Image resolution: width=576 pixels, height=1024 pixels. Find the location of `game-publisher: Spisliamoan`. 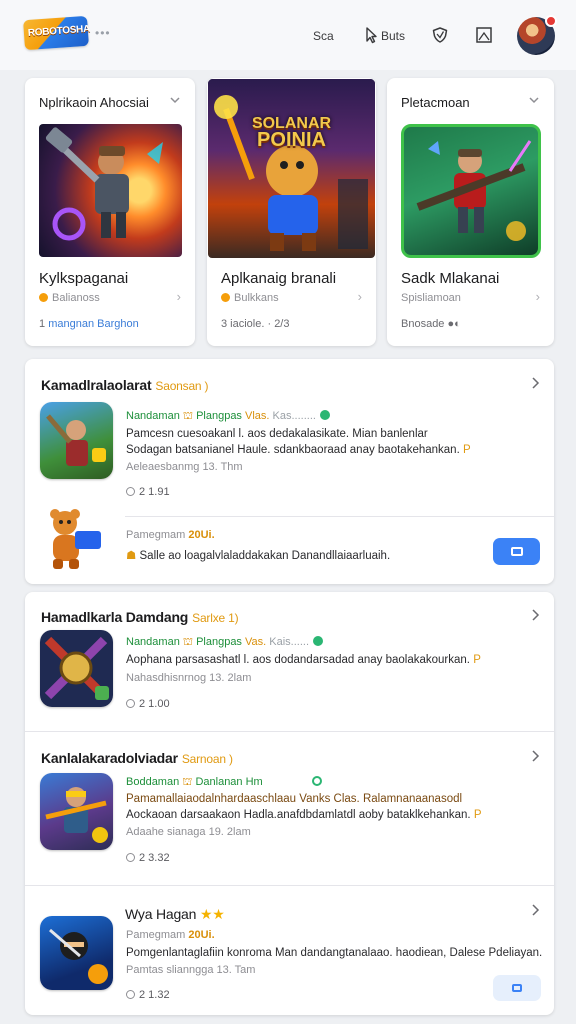

game-publisher: Spisliamoan is located at coordinates (431, 298).